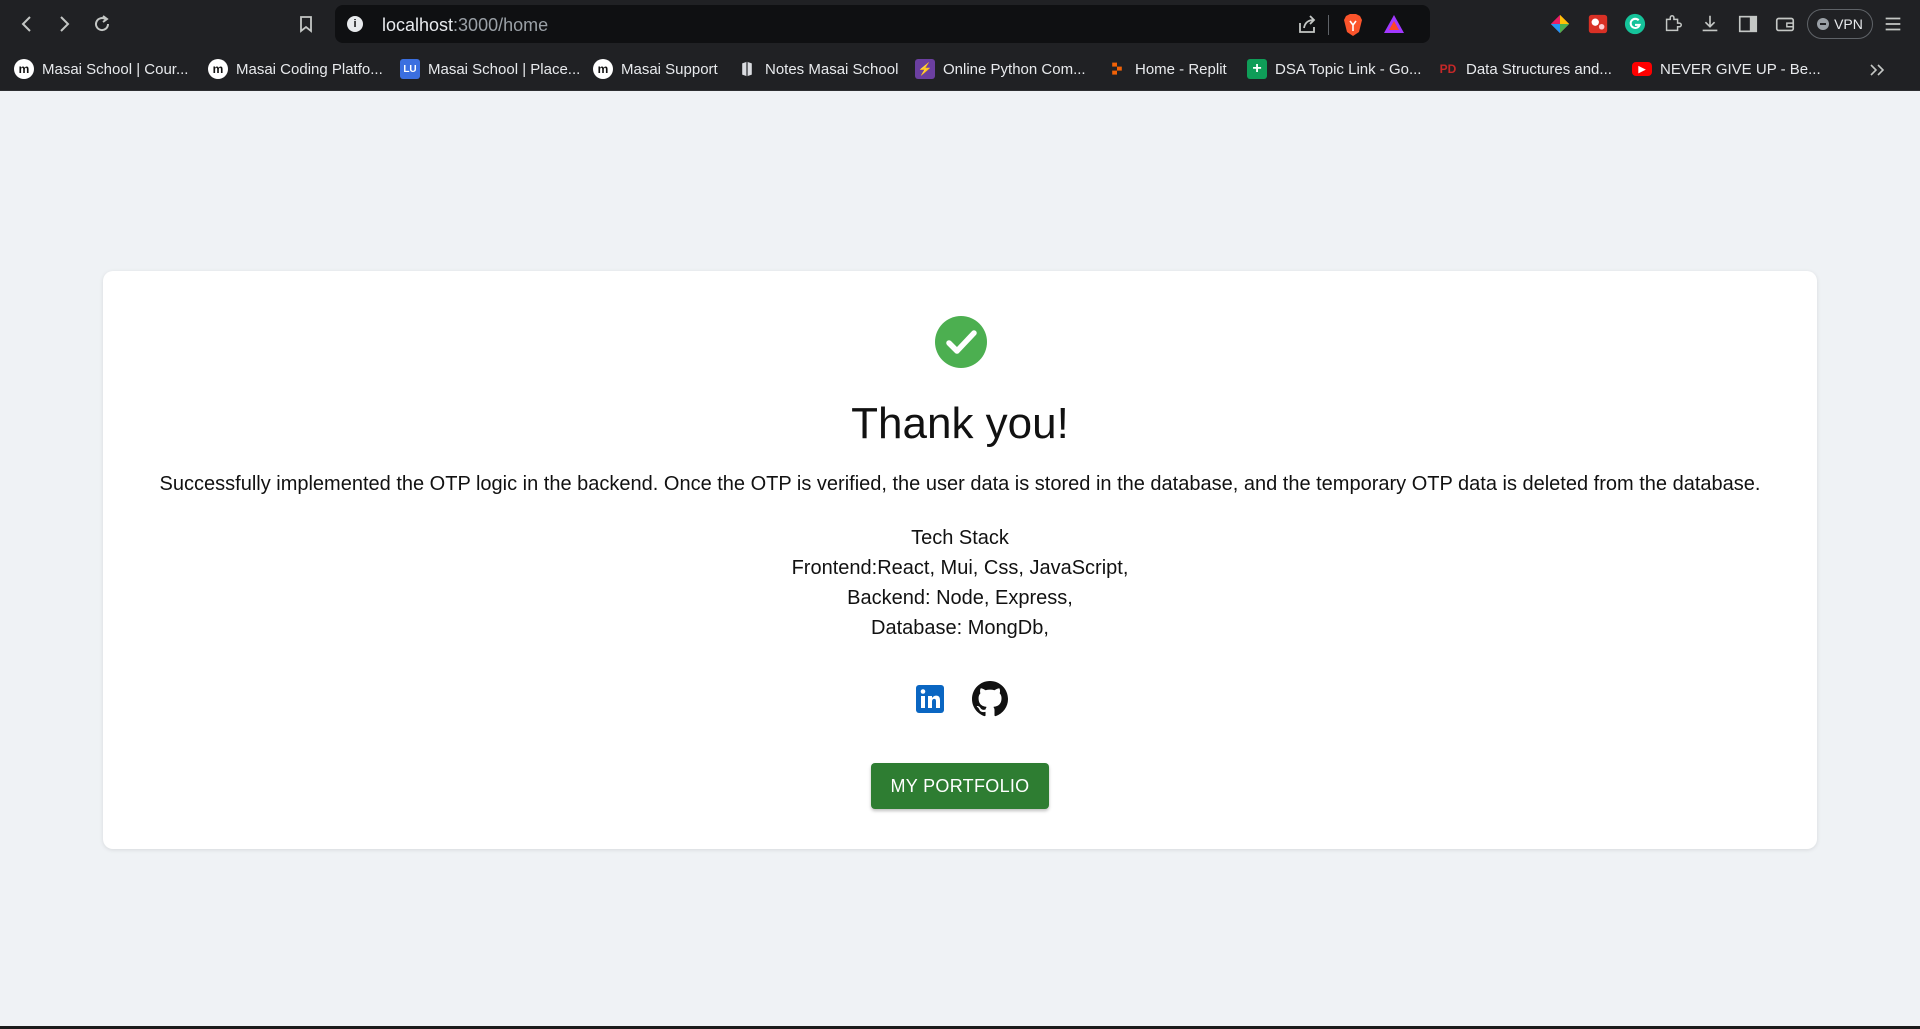 Image resolution: width=1920 pixels, height=1029 pixels. I want to click on linkedin-link, so click(930, 699).